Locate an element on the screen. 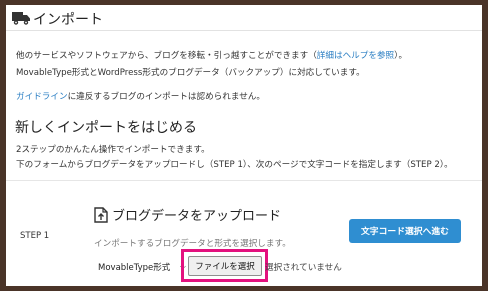 The height and width of the screenshot is (291, 488). new-import-heading: 新しくインポートをはじめる is located at coordinates (106, 128).